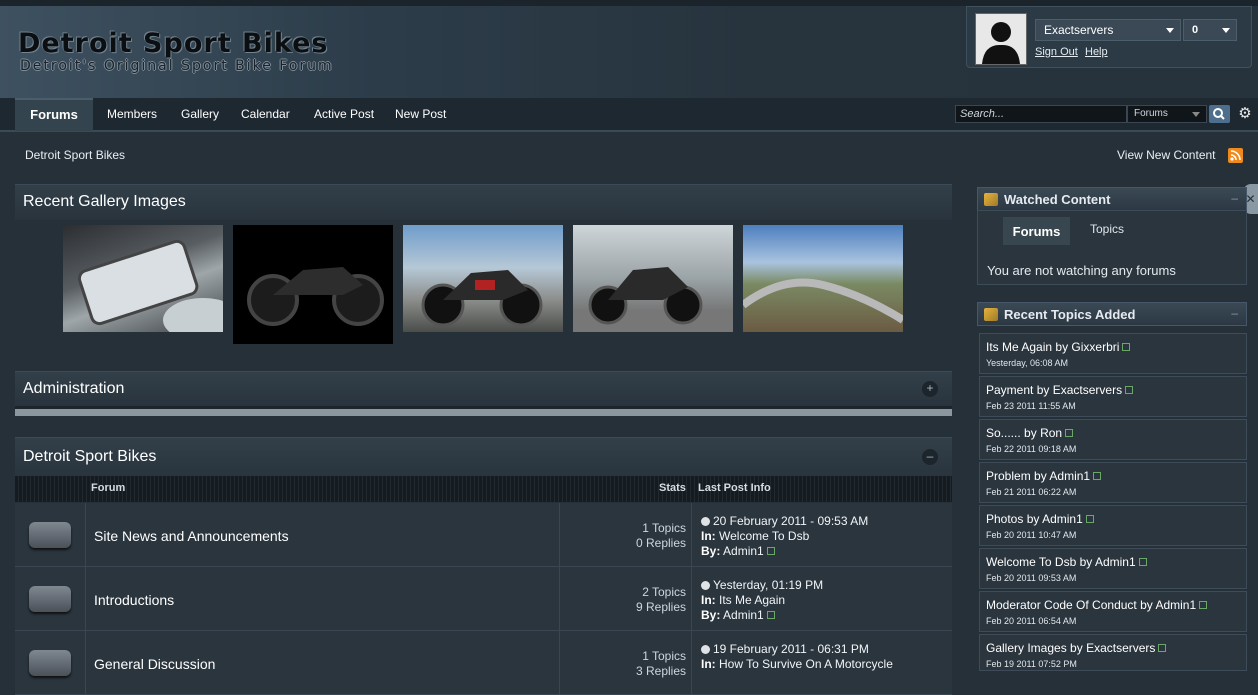 This screenshot has width=1258, height=695. I want to click on view-new-content-link: View New Content, so click(1166, 155).